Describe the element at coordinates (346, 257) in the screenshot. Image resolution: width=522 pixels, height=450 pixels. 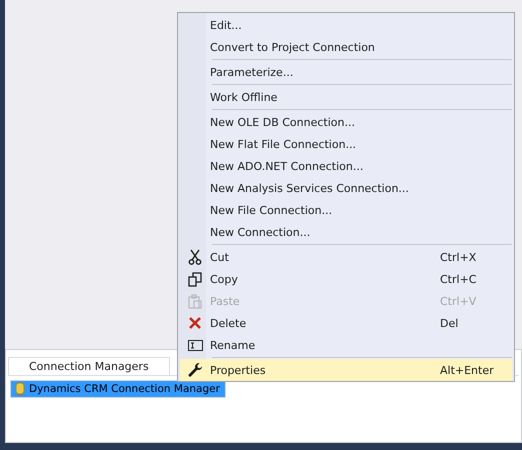
I see `menu-item: Cut Ctrl+X` at that location.